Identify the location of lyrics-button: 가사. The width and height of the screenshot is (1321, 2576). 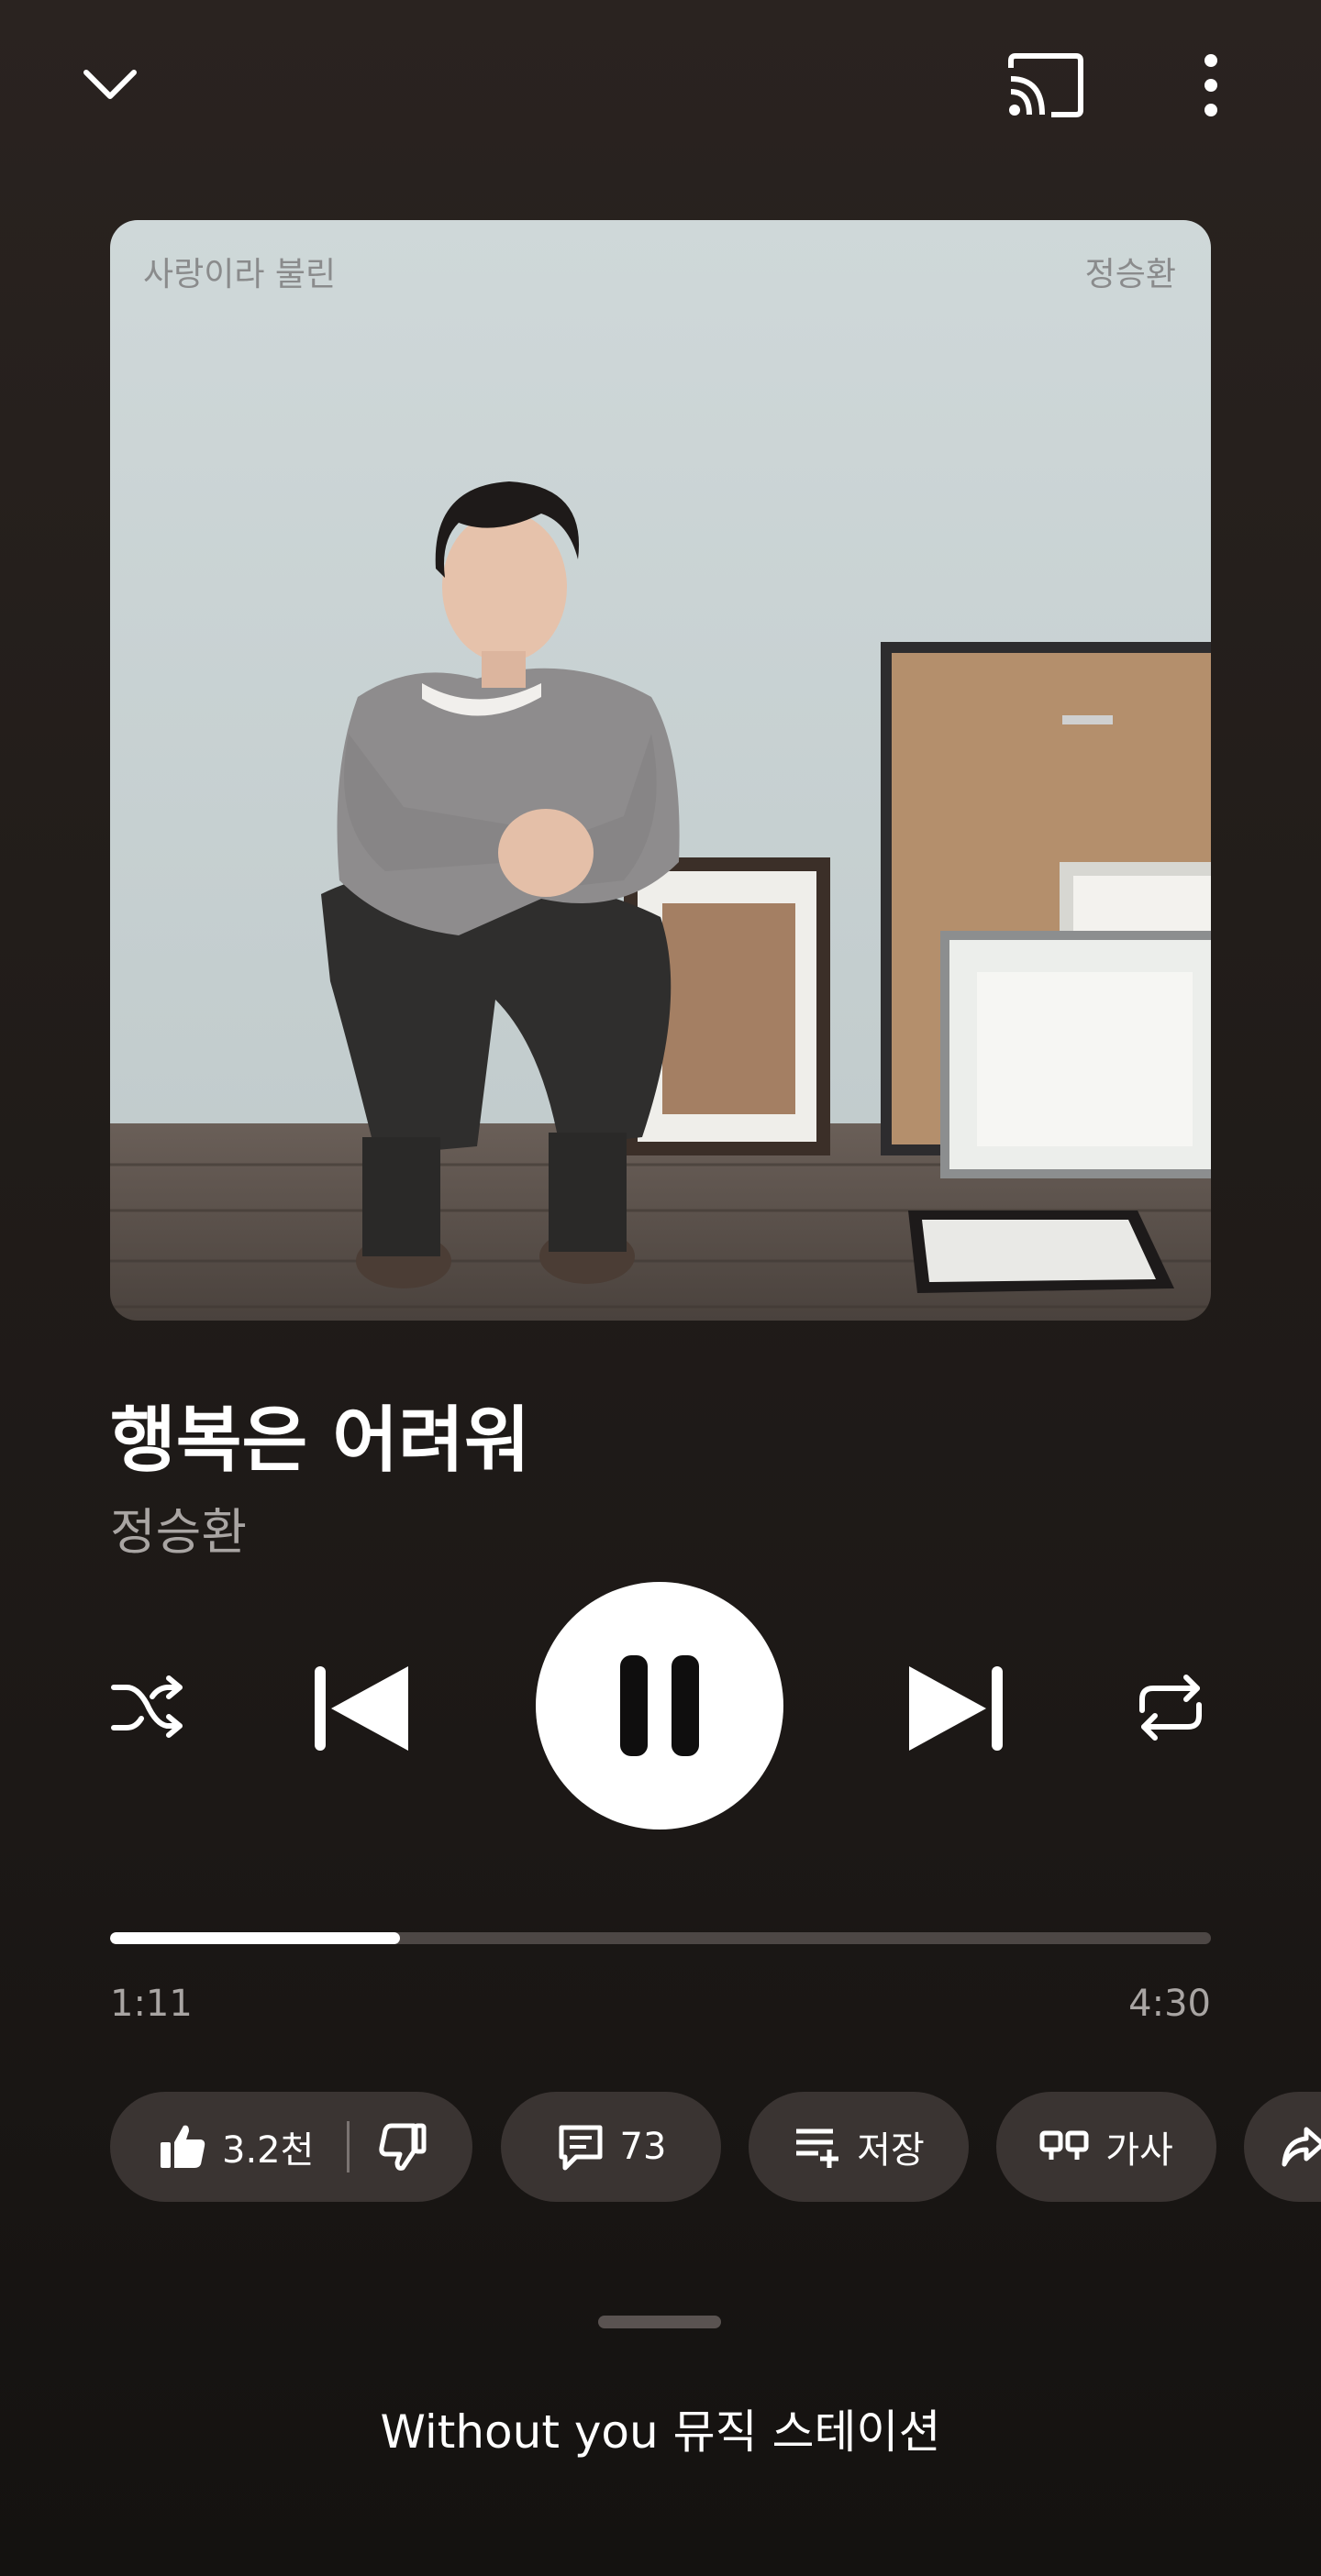
(1106, 2147).